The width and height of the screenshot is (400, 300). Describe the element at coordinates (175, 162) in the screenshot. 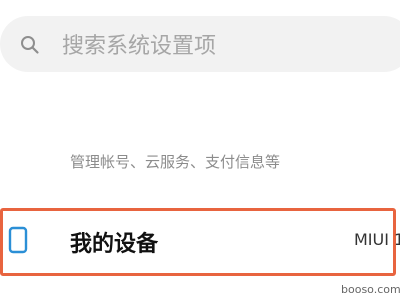

I see `account-subtitle: 管理帐号、云服务、支付信息等` at that location.